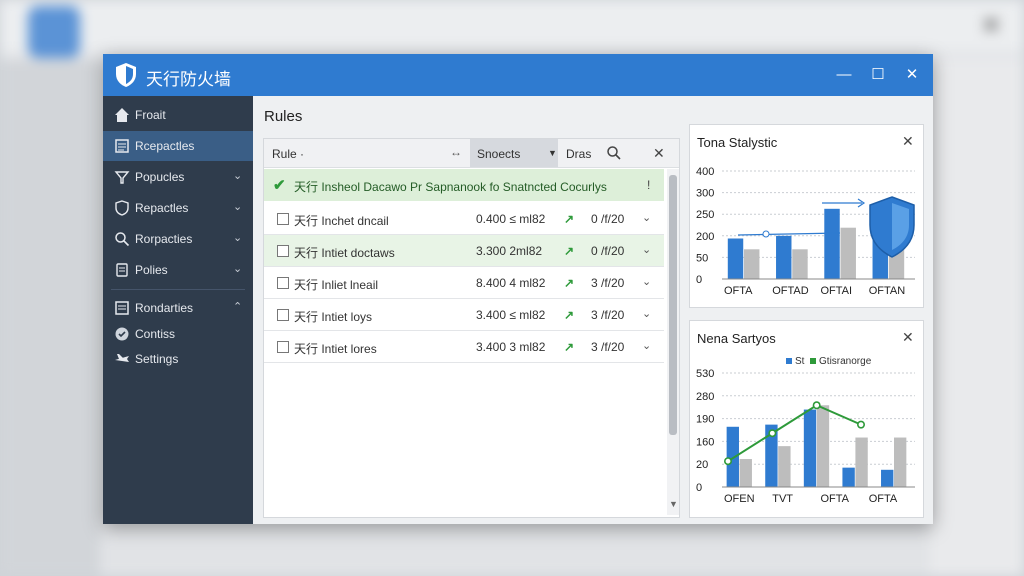  I want to click on background-panel-left, so click(50, 318).